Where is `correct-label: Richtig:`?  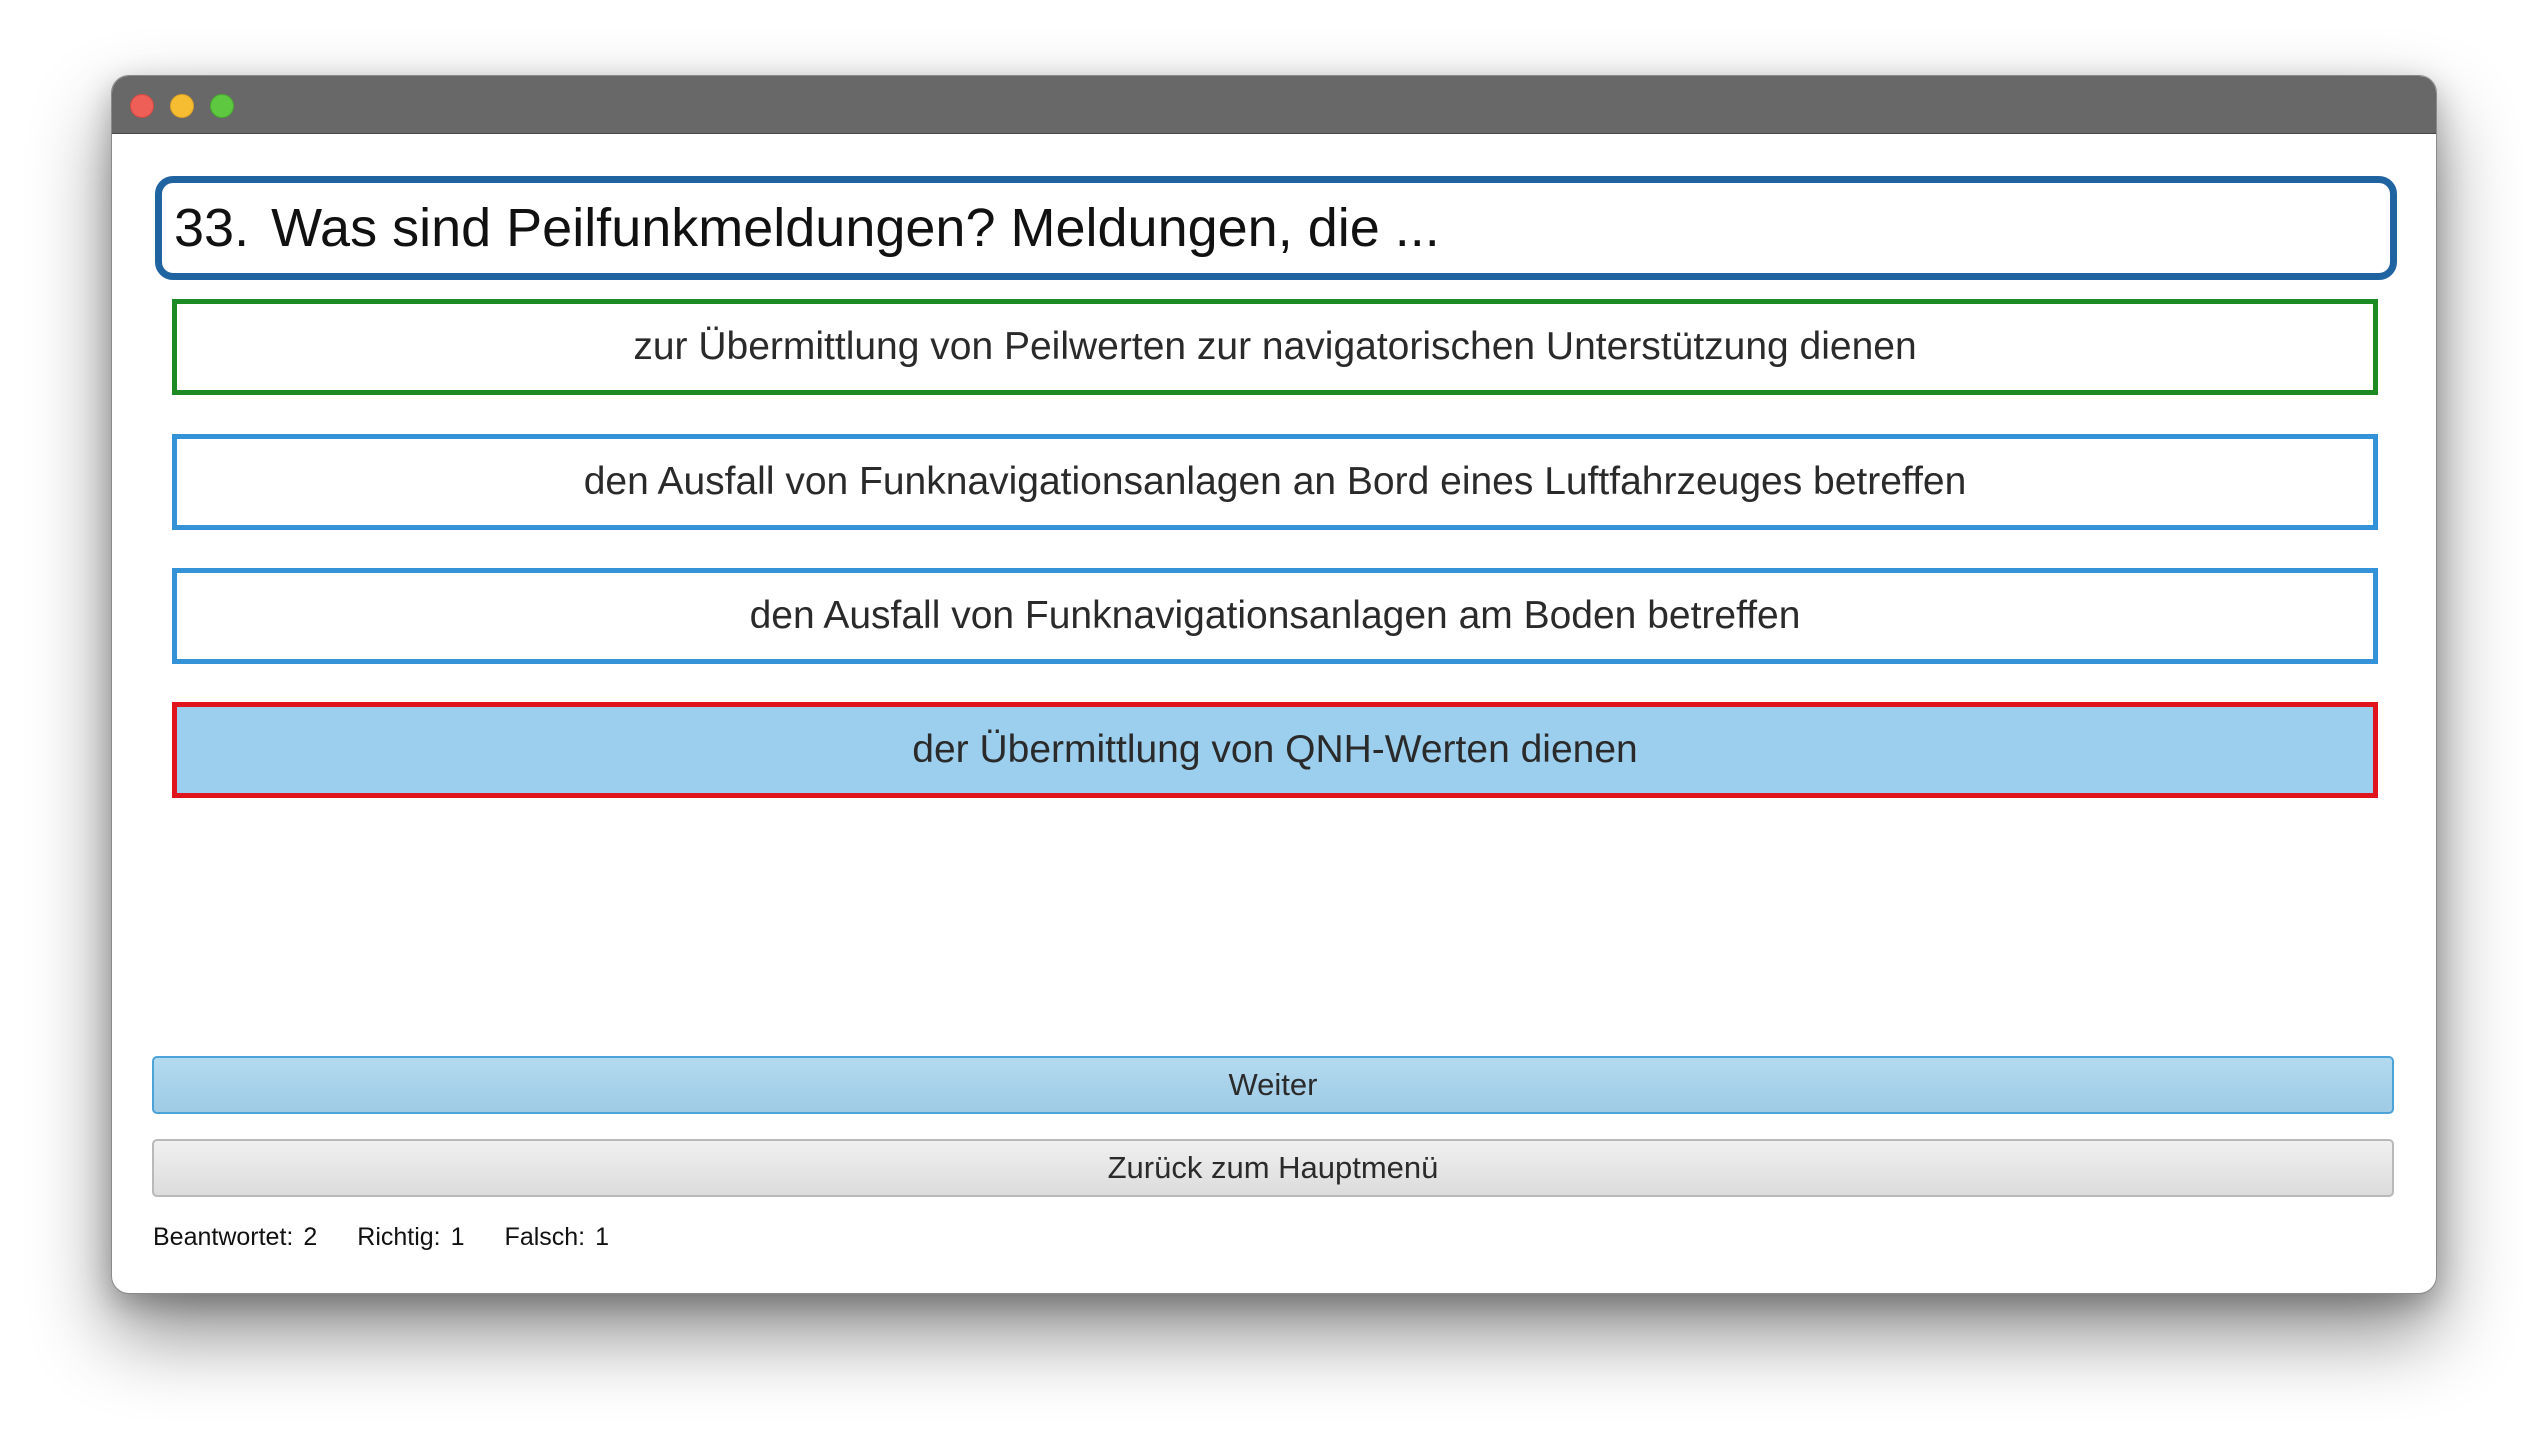 correct-label: Richtig: is located at coordinates (399, 1237).